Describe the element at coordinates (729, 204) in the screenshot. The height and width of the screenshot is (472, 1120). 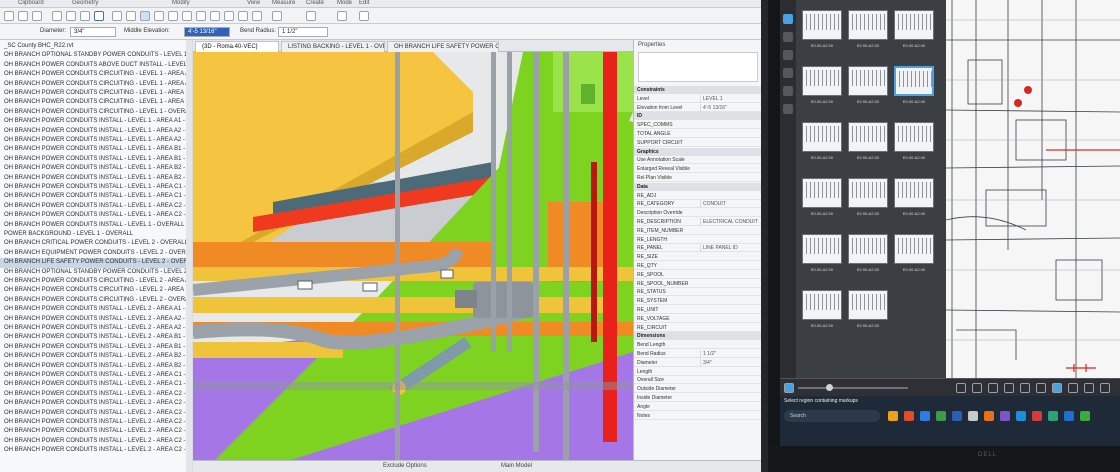
I see `property-value: CONDUIT` at that location.